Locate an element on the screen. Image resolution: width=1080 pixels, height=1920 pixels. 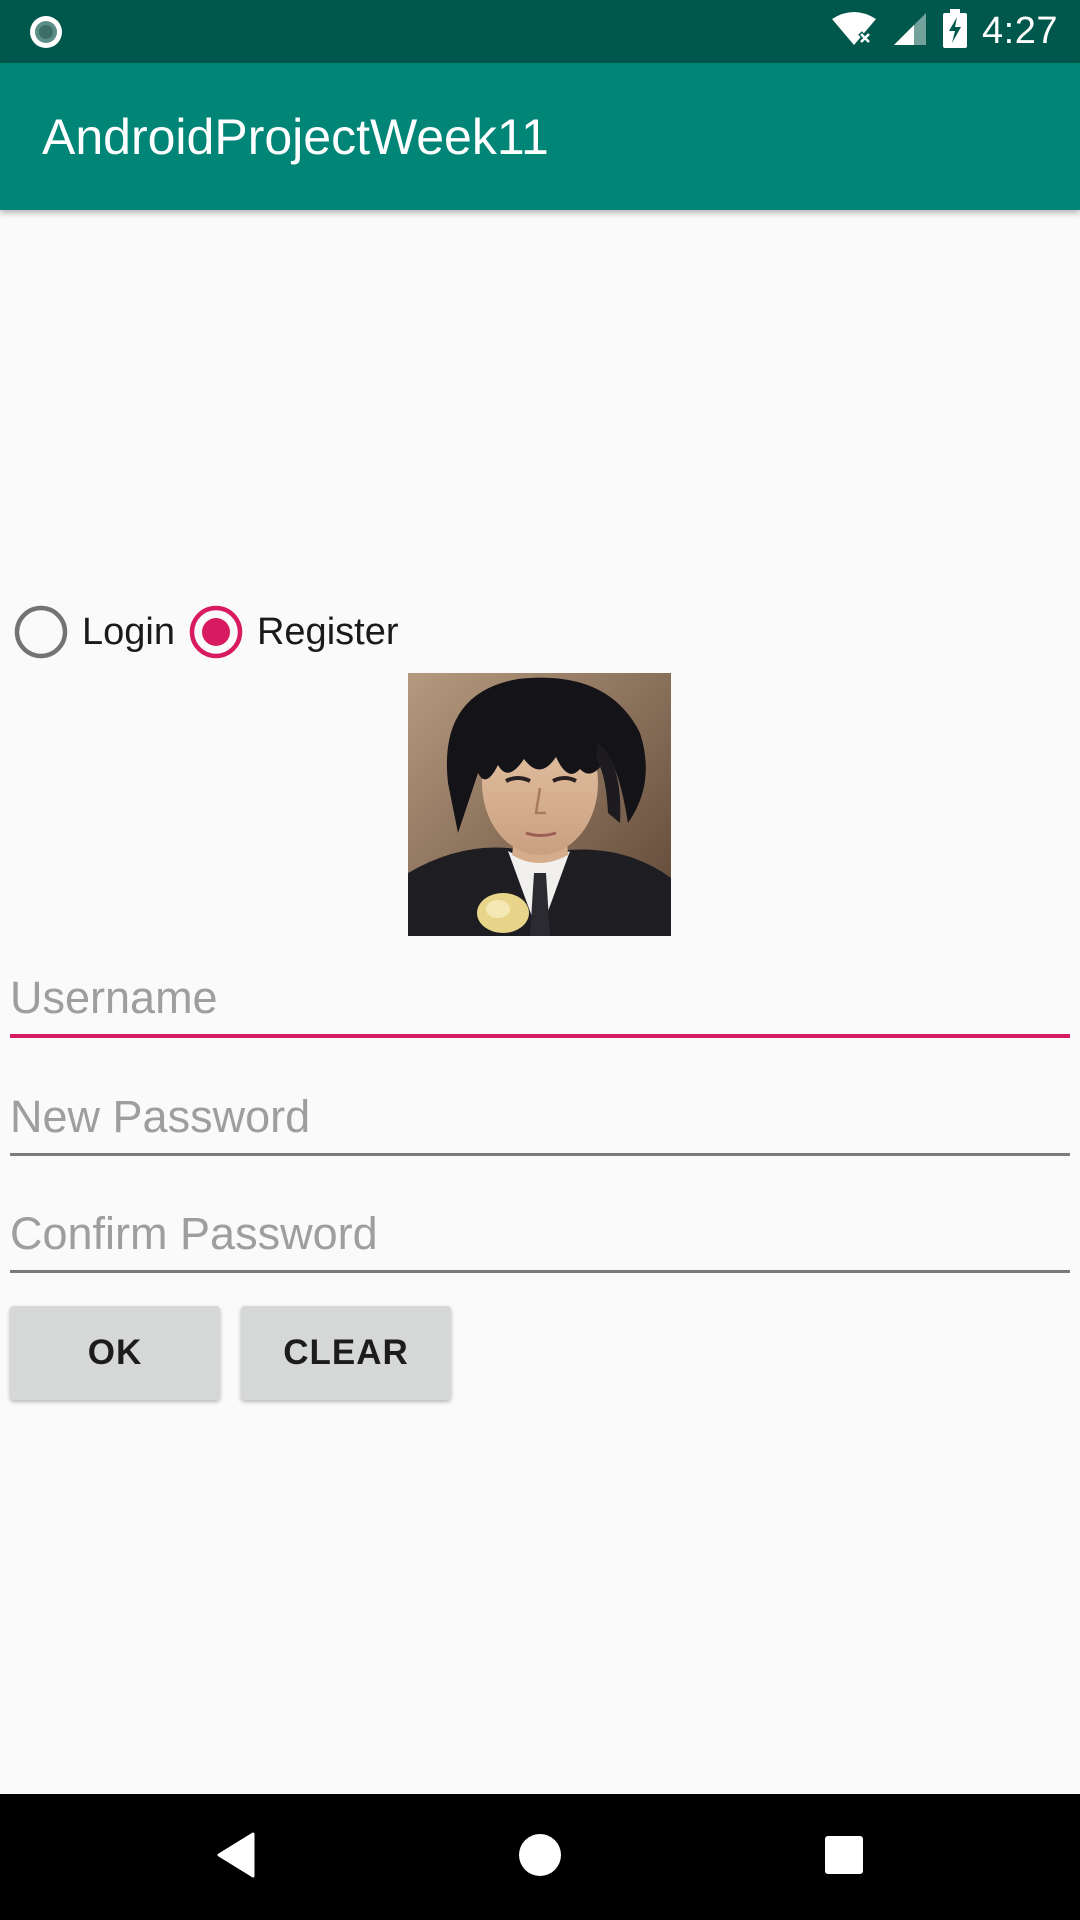
confirm-password-field-wrapper is located at coordinates (540, 1238).